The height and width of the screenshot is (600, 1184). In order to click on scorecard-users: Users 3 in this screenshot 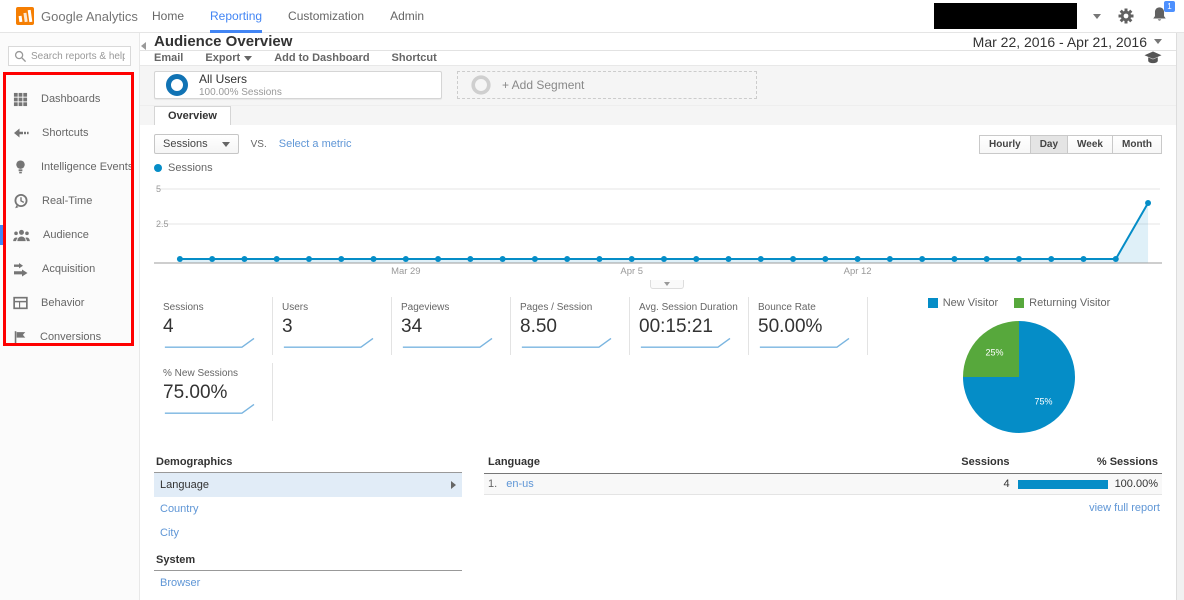, I will do `click(332, 326)`.